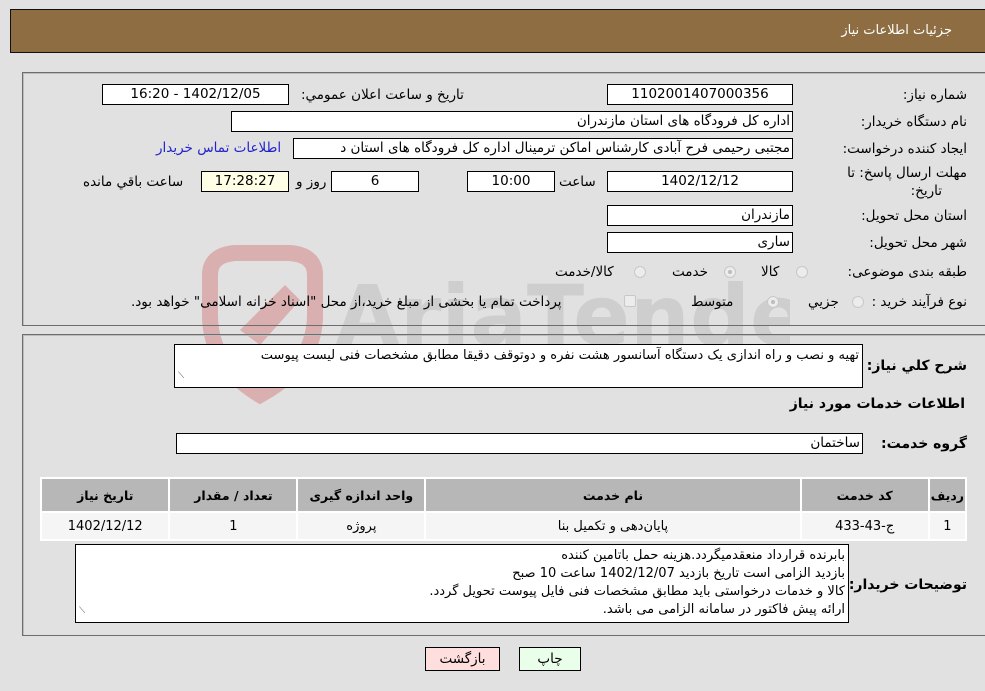 The width and height of the screenshot is (985, 691). Describe the element at coordinates (245, 181) in the screenshot. I see `remaining-time-field: 17:28:27` at that location.